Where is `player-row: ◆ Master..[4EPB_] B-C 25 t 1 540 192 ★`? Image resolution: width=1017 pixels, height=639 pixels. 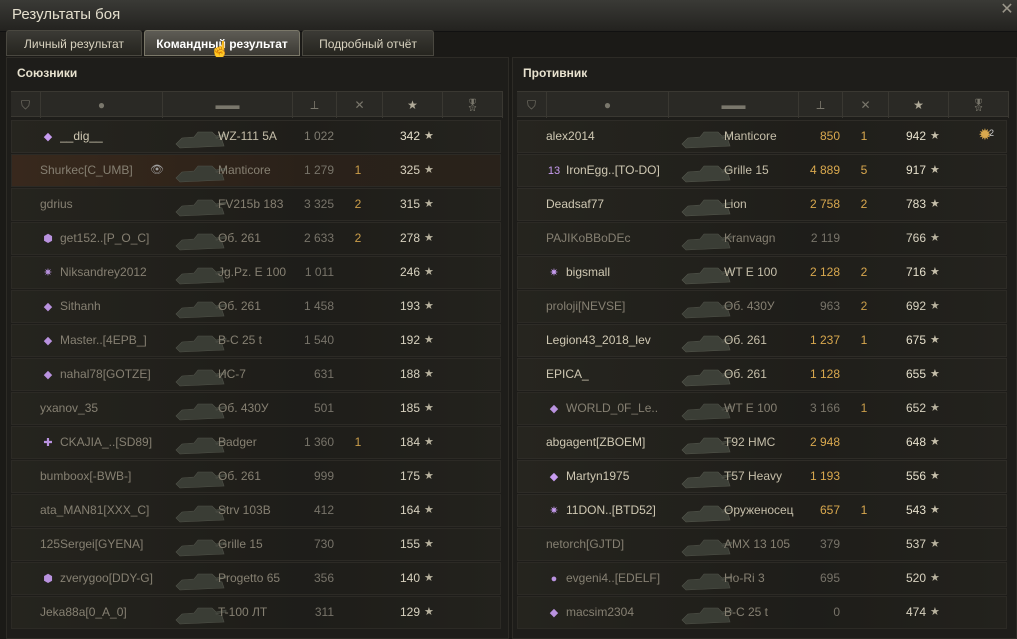 player-row: ◆ Master..[4EPB_] B-C 25 t 1 540 192 ★ is located at coordinates (256, 340).